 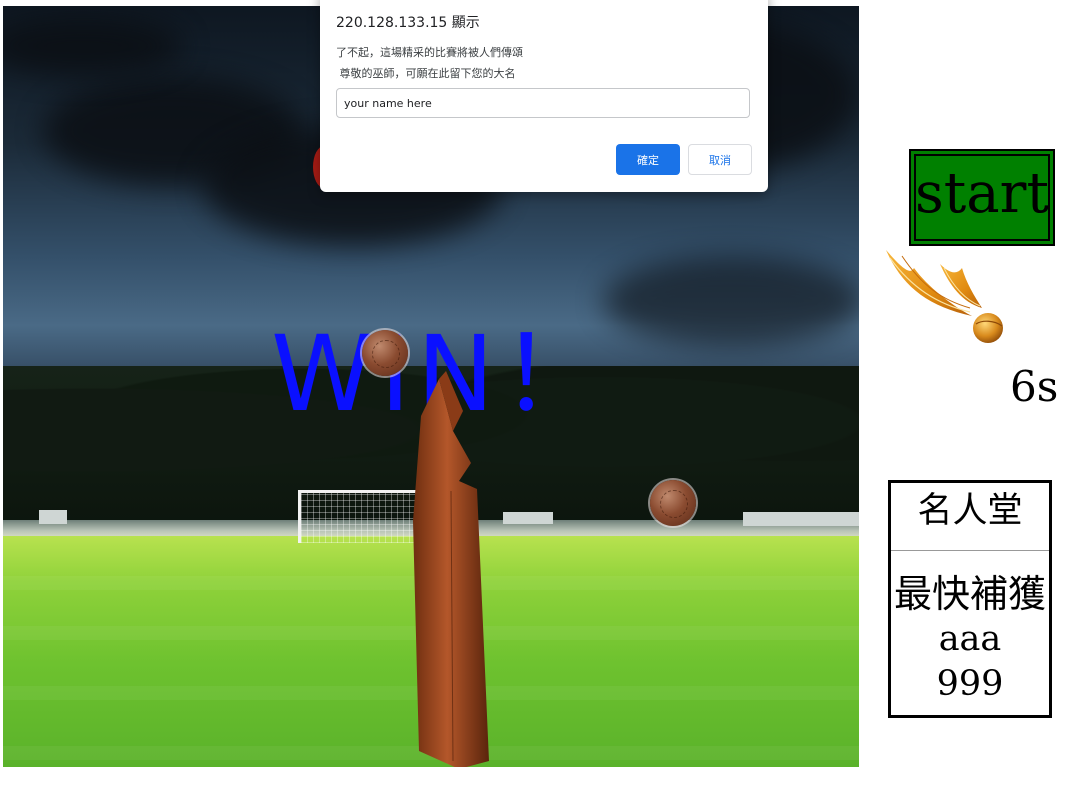 What do you see at coordinates (451, 569) in the screenshot?
I see `wooden-post` at bounding box center [451, 569].